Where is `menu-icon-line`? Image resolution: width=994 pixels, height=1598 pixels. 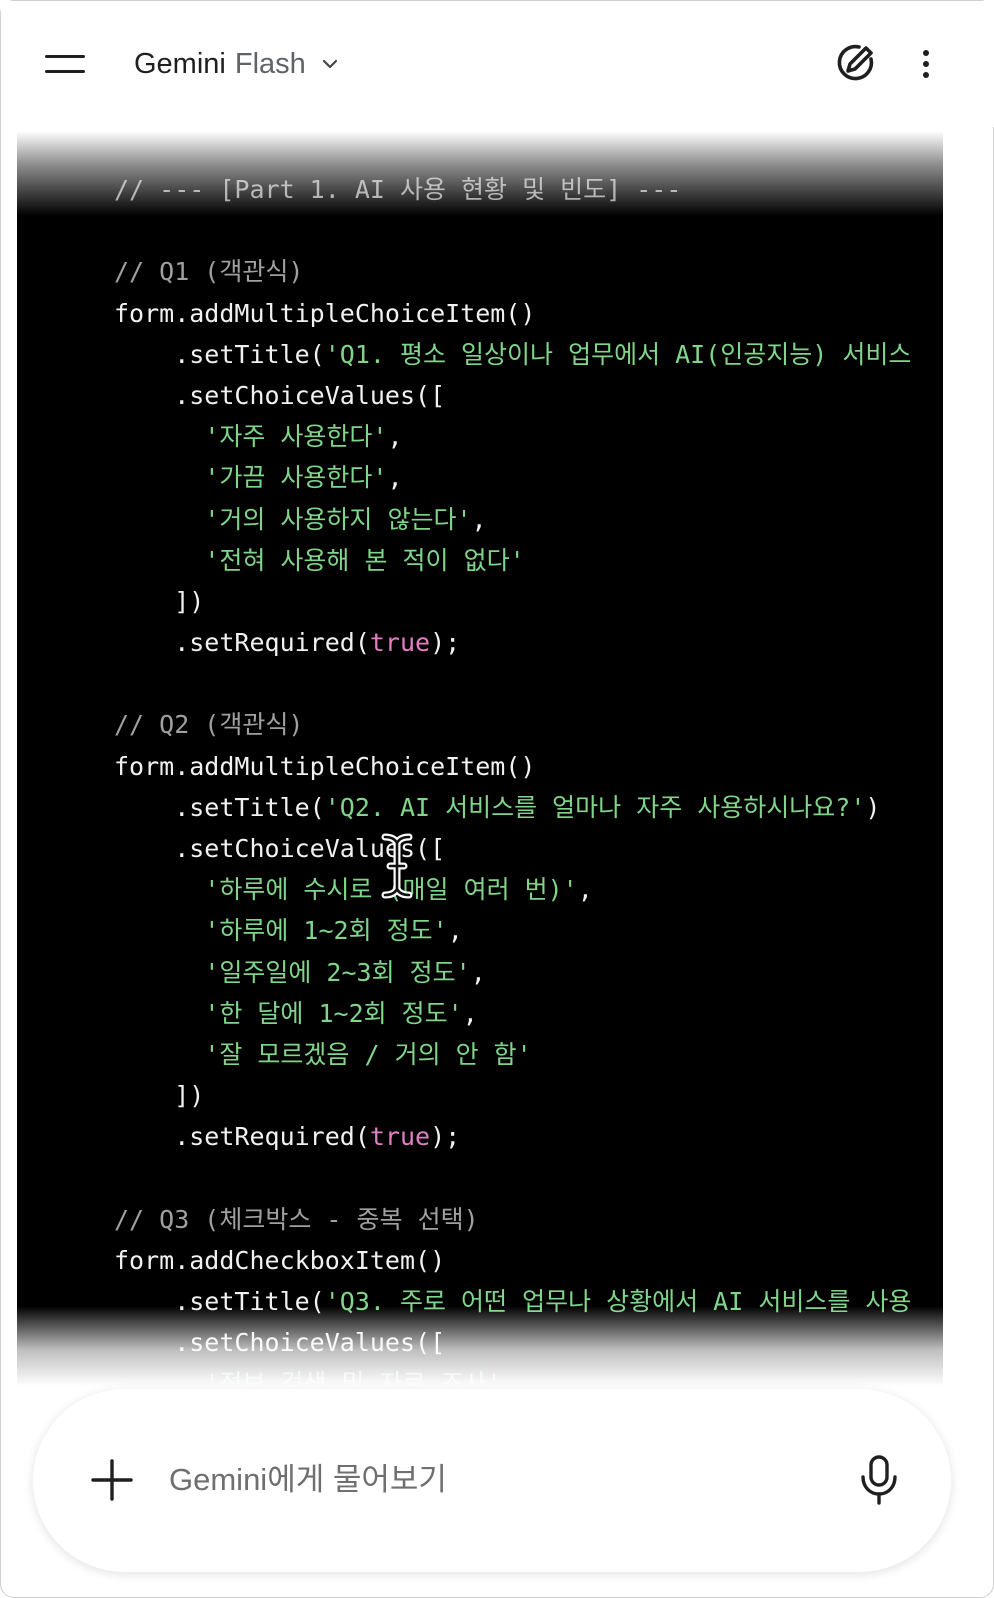
menu-icon-line is located at coordinates (65, 71).